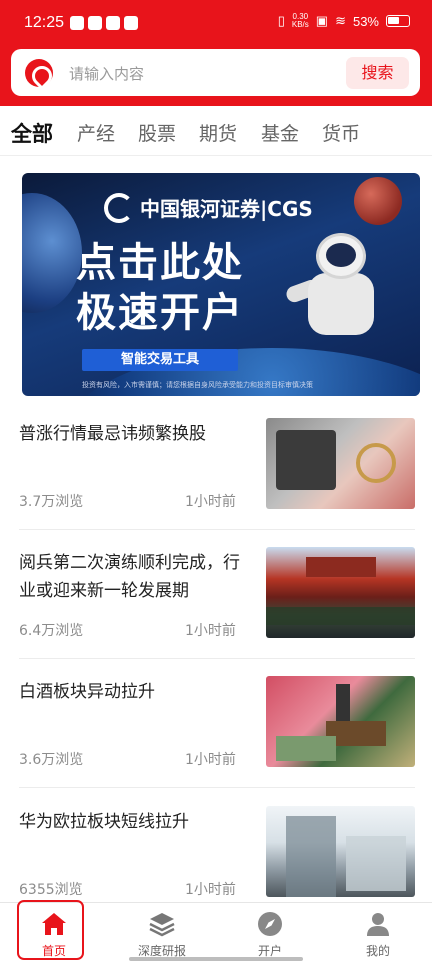 The width and height of the screenshot is (432, 964). I want to click on app-logo-icon, so click(39, 73).